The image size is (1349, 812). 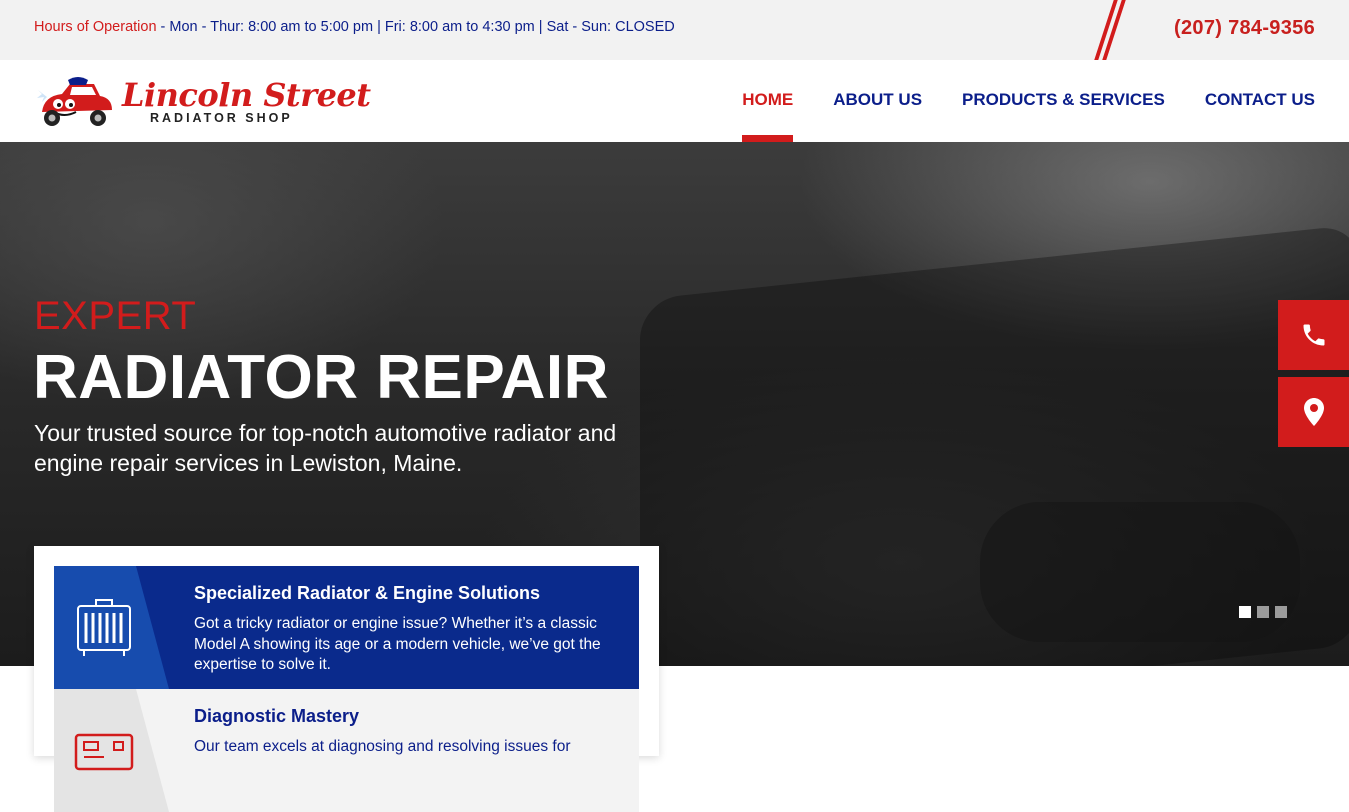 I want to click on hours-label: Hours of Operation, so click(x=95, y=27).